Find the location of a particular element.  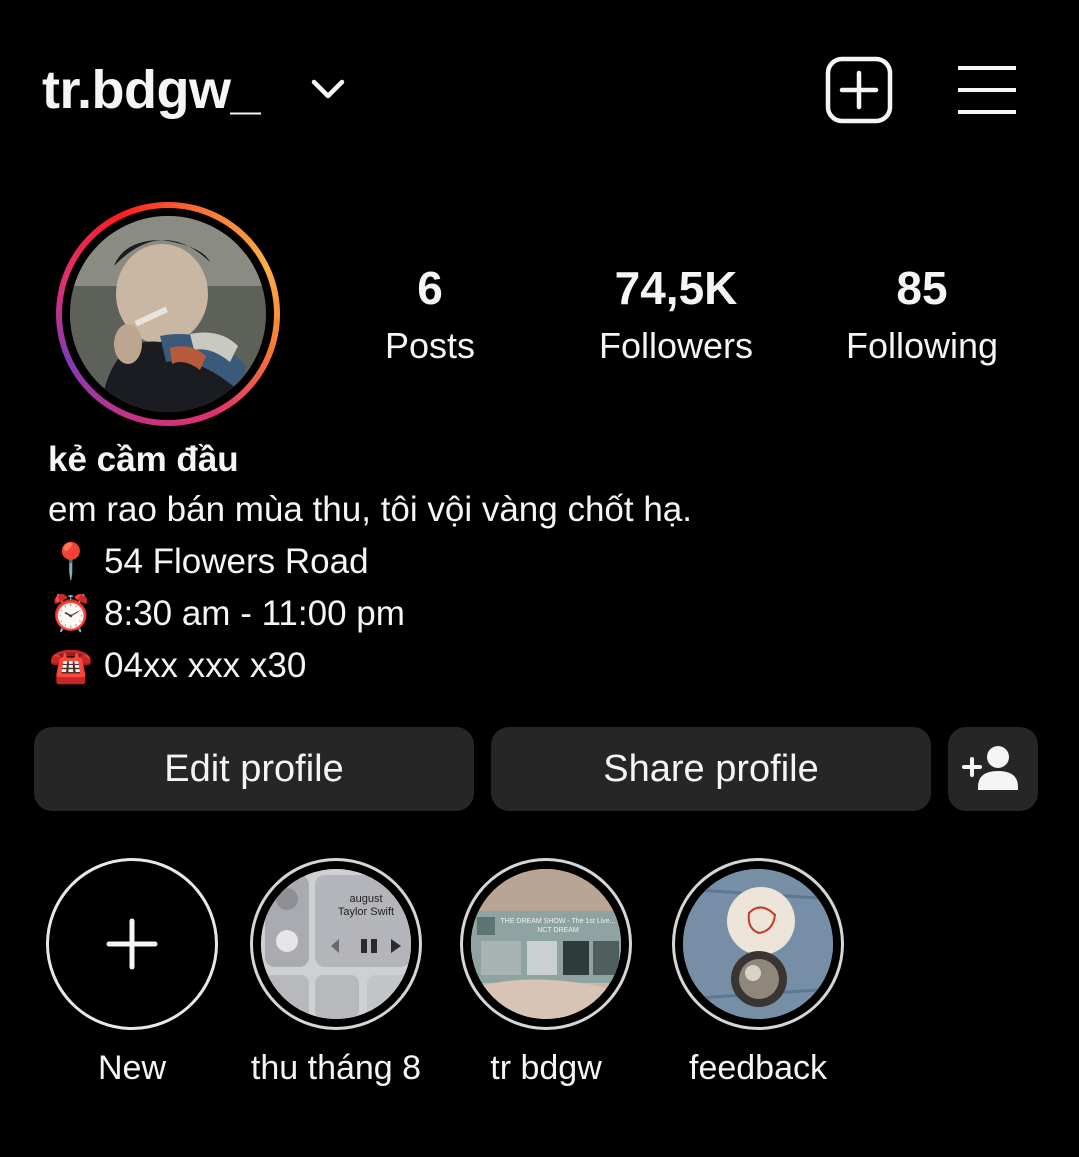

share-profile-button: Share profile is located at coordinates (711, 769).